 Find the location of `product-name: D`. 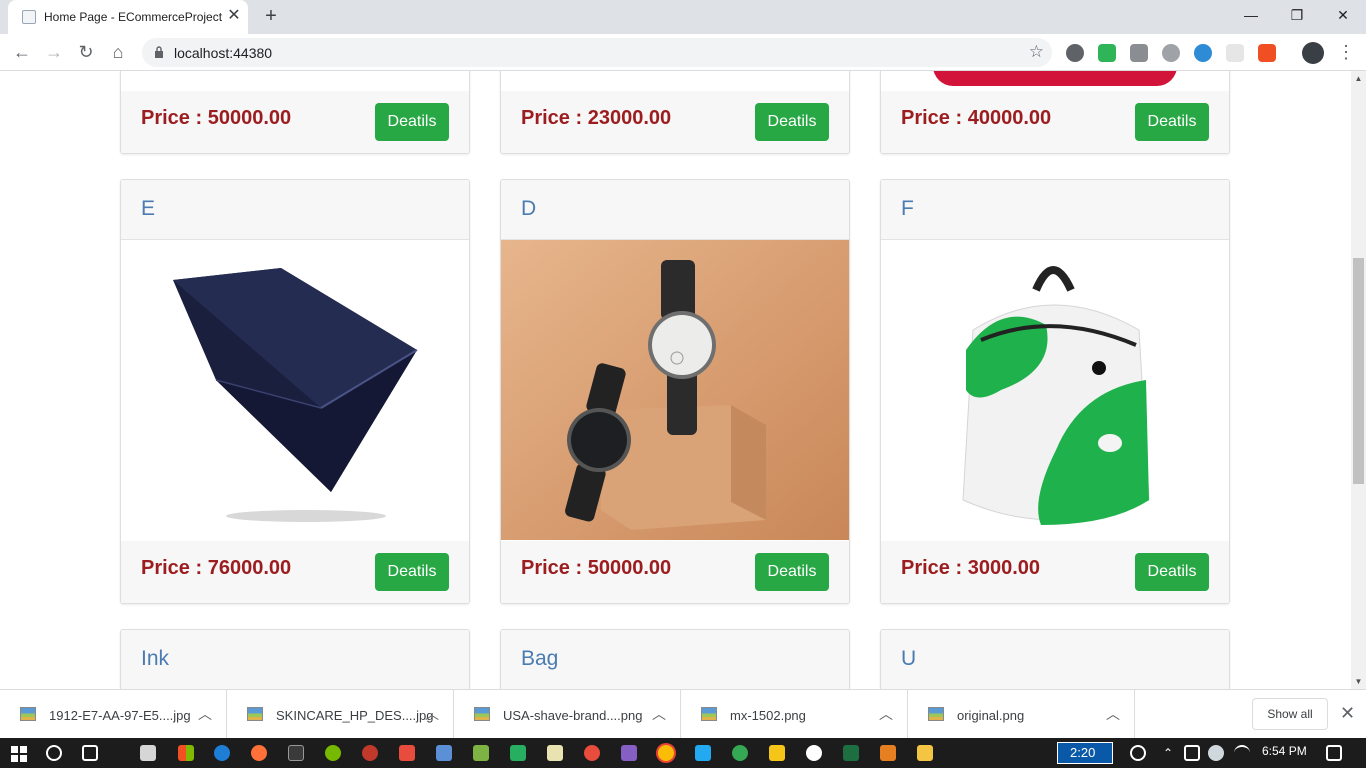

product-name: D is located at coordinates (529, 208).